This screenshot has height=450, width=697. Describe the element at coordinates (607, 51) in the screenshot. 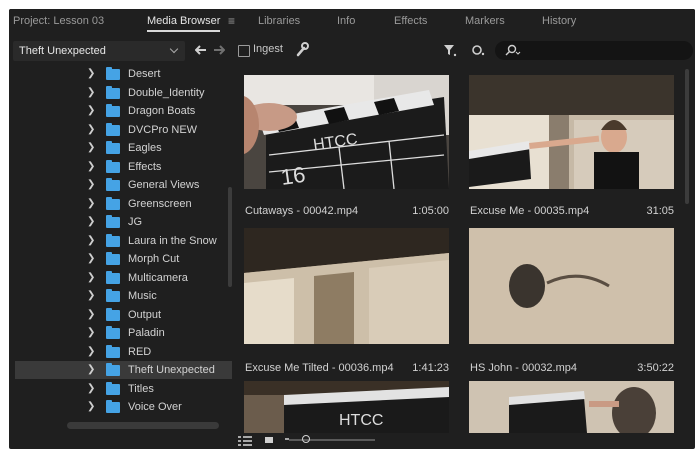

I see `search-input` at that location.